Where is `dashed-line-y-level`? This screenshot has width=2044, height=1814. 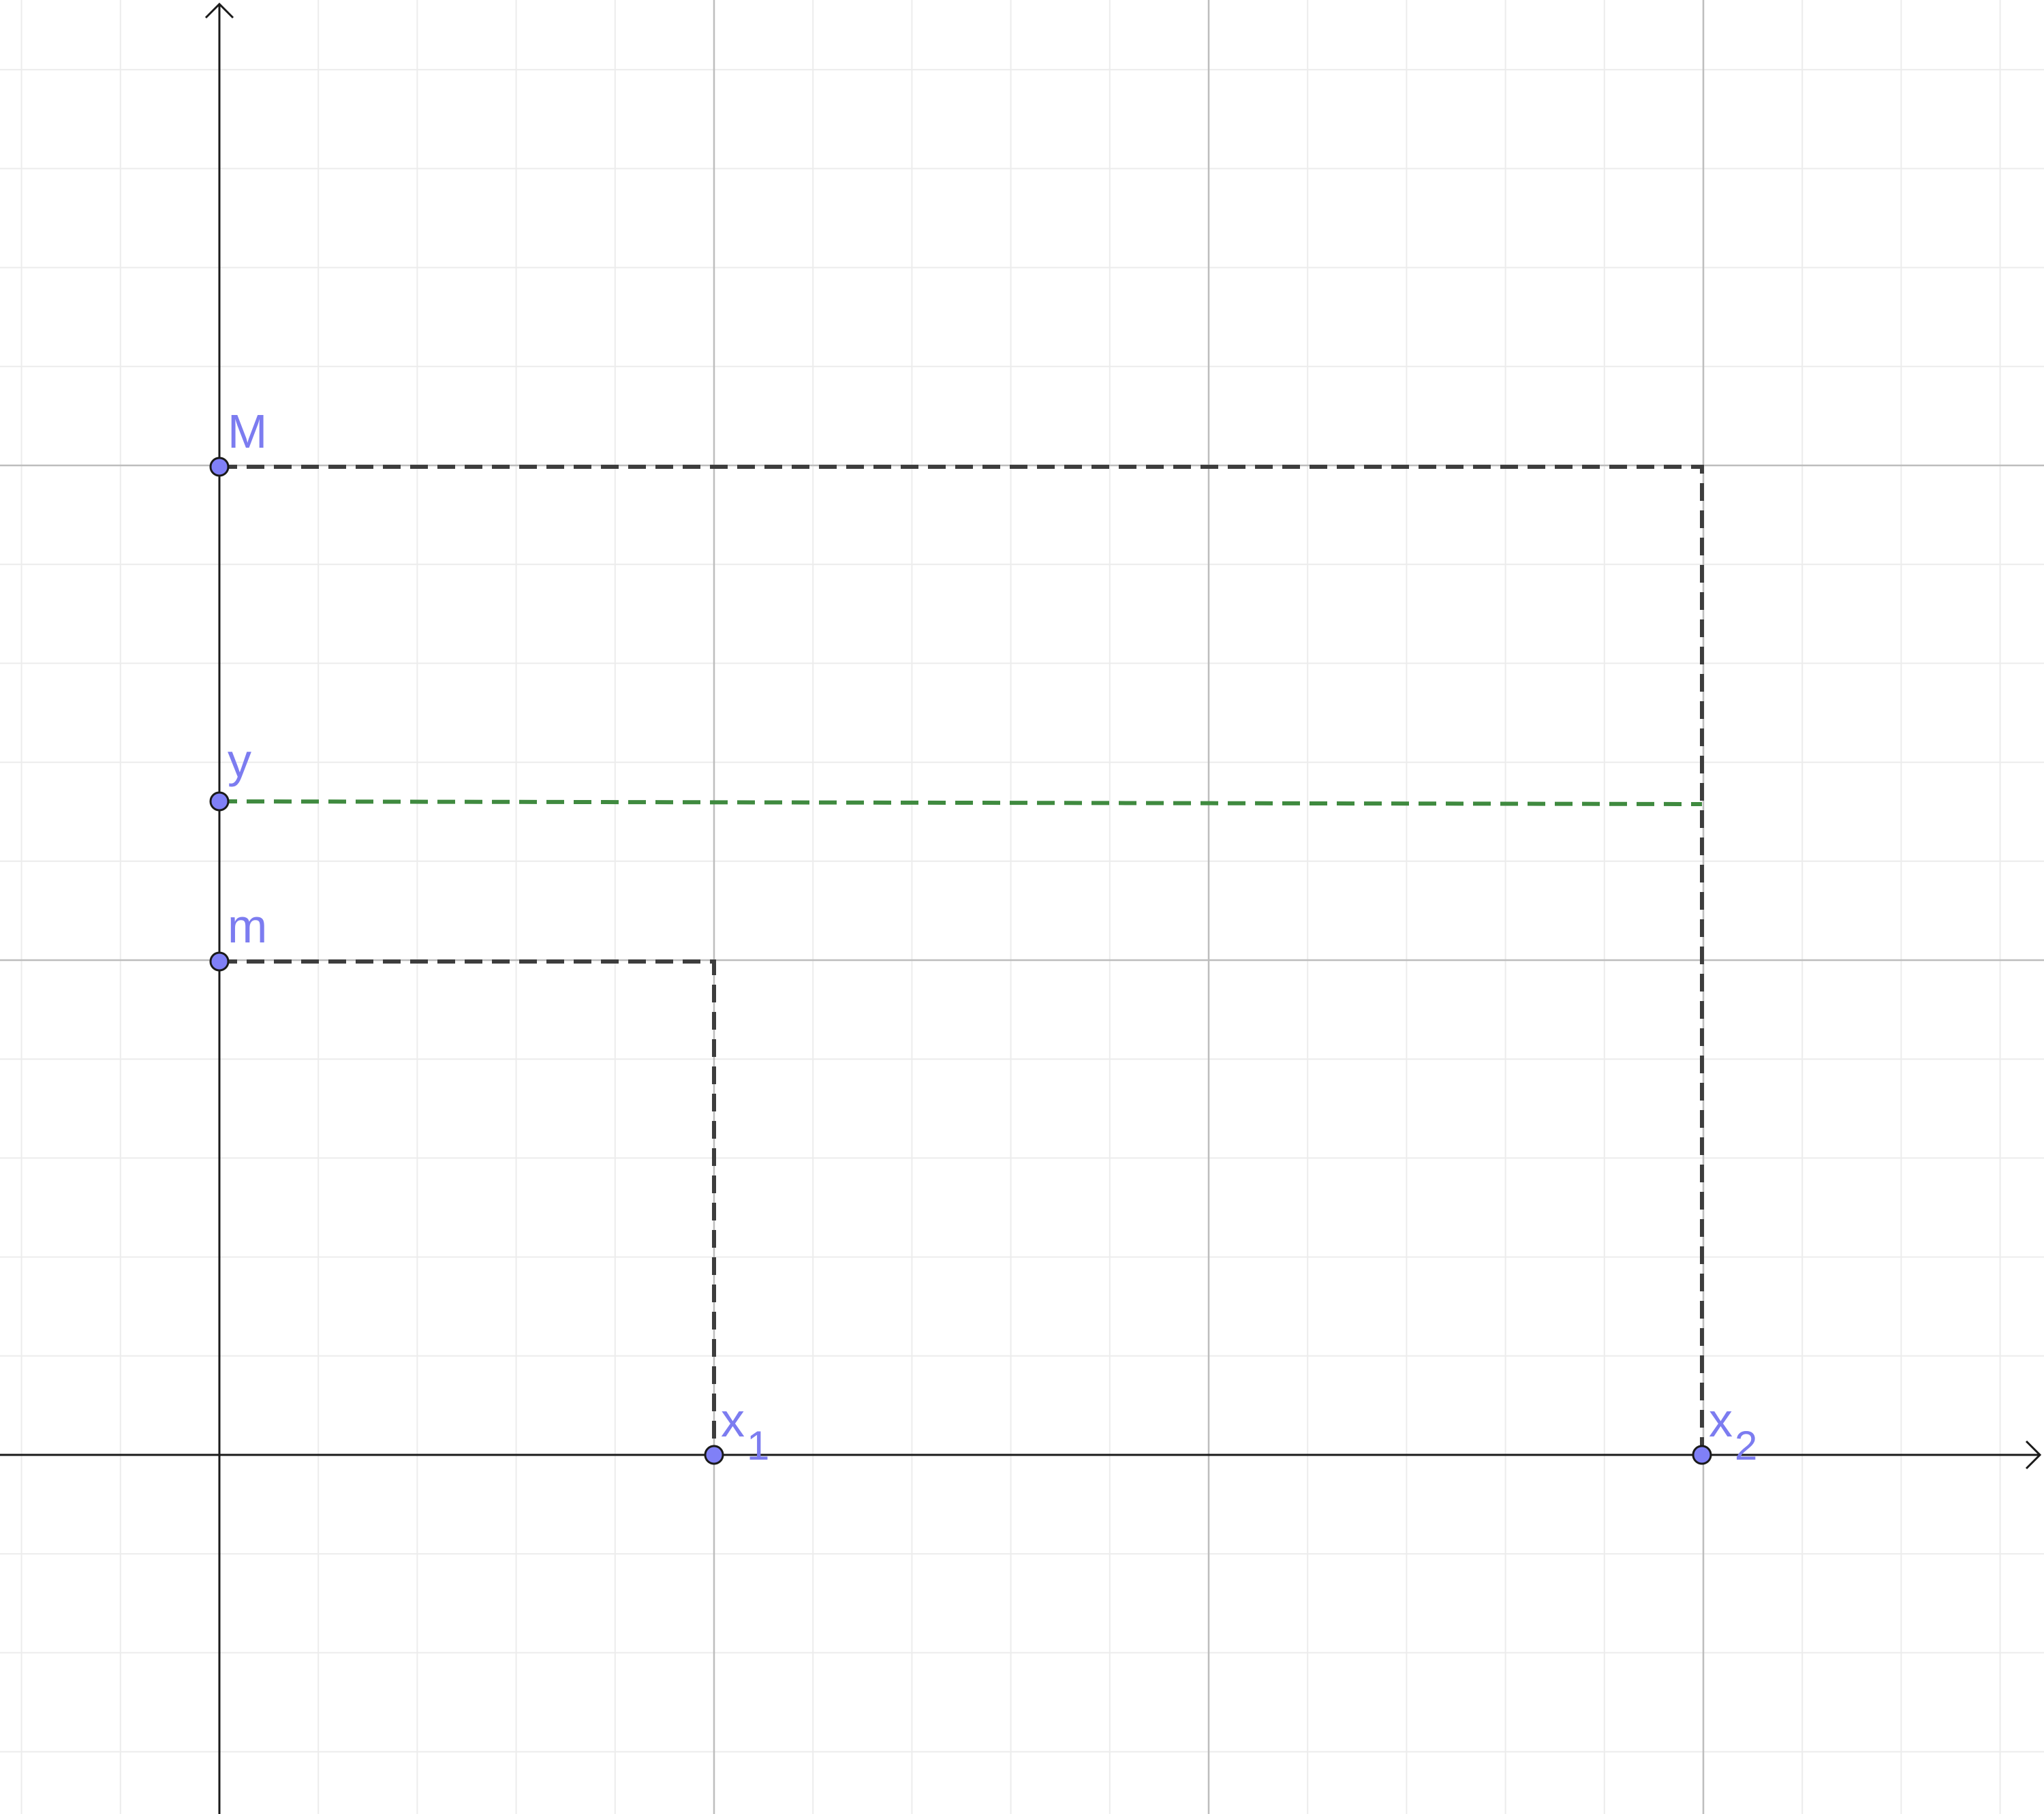
dashed-line-y-level is located at coordinates (961, 802).